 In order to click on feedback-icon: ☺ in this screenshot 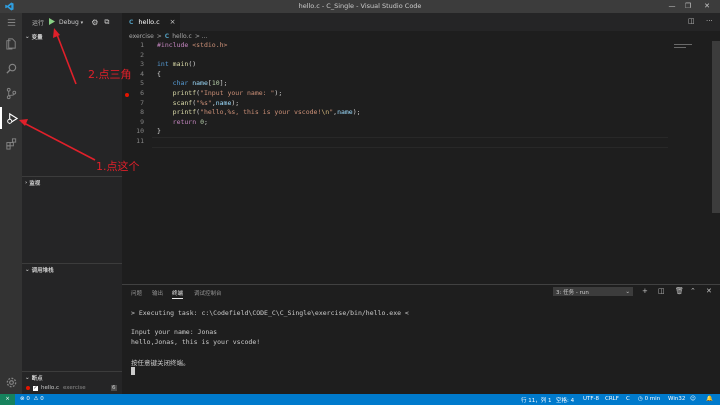, I will do `click(693, 399)`.